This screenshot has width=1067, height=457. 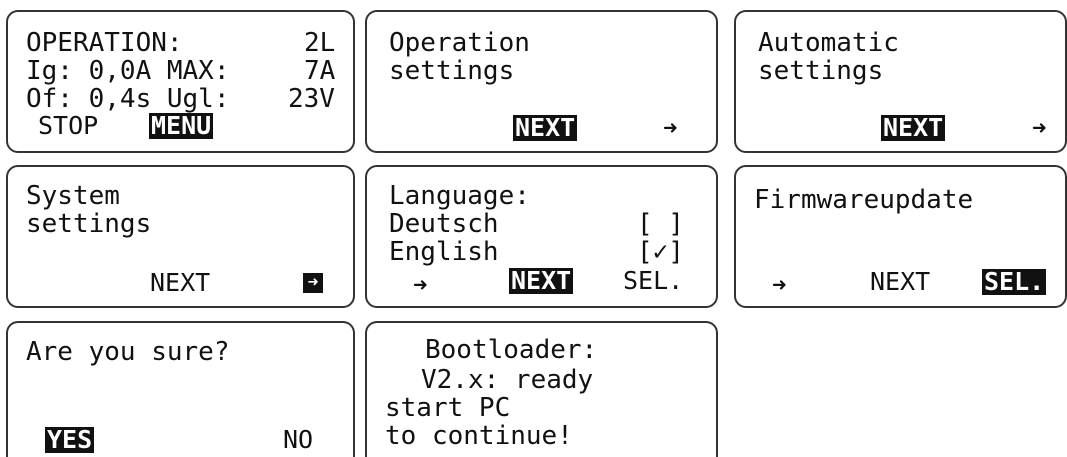 I want to click on operation-value: 2L, so click(x=320, y=43).